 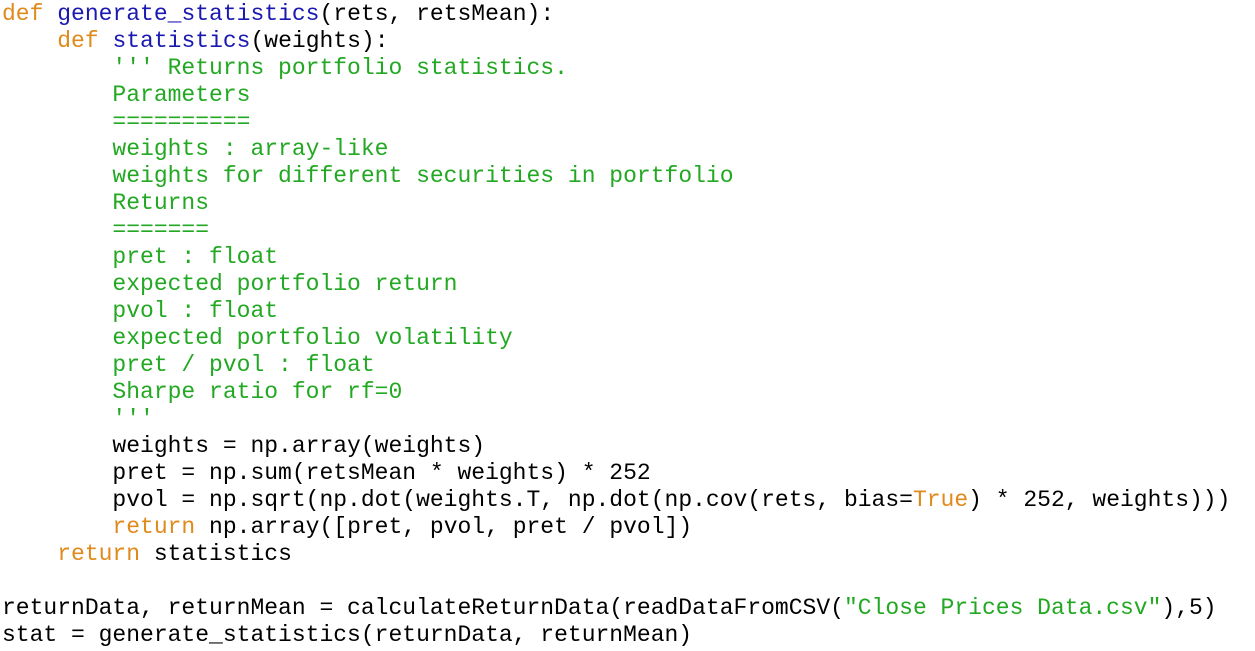 I want to click on code-text: (rets, retsMean):, so click(x=437, y=14).